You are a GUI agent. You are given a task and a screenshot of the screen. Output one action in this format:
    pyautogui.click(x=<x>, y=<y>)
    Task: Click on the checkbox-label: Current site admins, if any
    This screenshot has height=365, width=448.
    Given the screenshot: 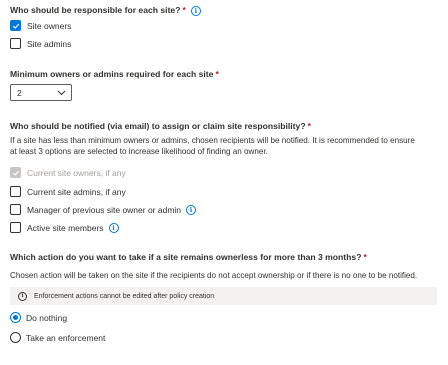 What is the action you would take?
    pyautogui.click(x=76, y=191)
    